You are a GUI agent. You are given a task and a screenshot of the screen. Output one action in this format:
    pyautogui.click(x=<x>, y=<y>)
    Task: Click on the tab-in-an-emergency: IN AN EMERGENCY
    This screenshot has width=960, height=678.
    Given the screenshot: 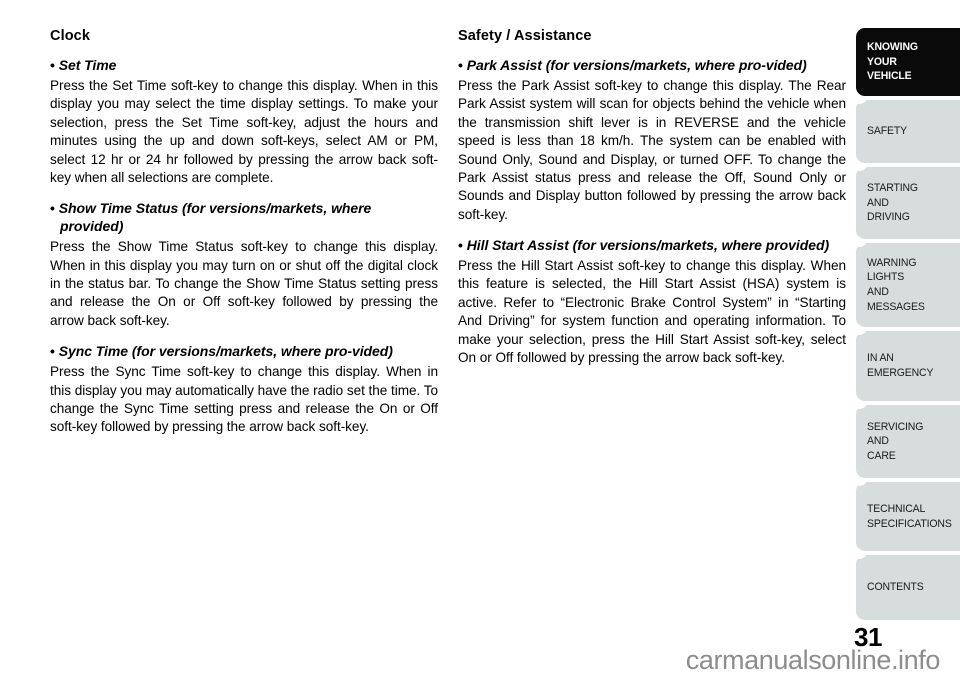 What is the action you would take?
    pyautogui.click(x=908, y=366)
    